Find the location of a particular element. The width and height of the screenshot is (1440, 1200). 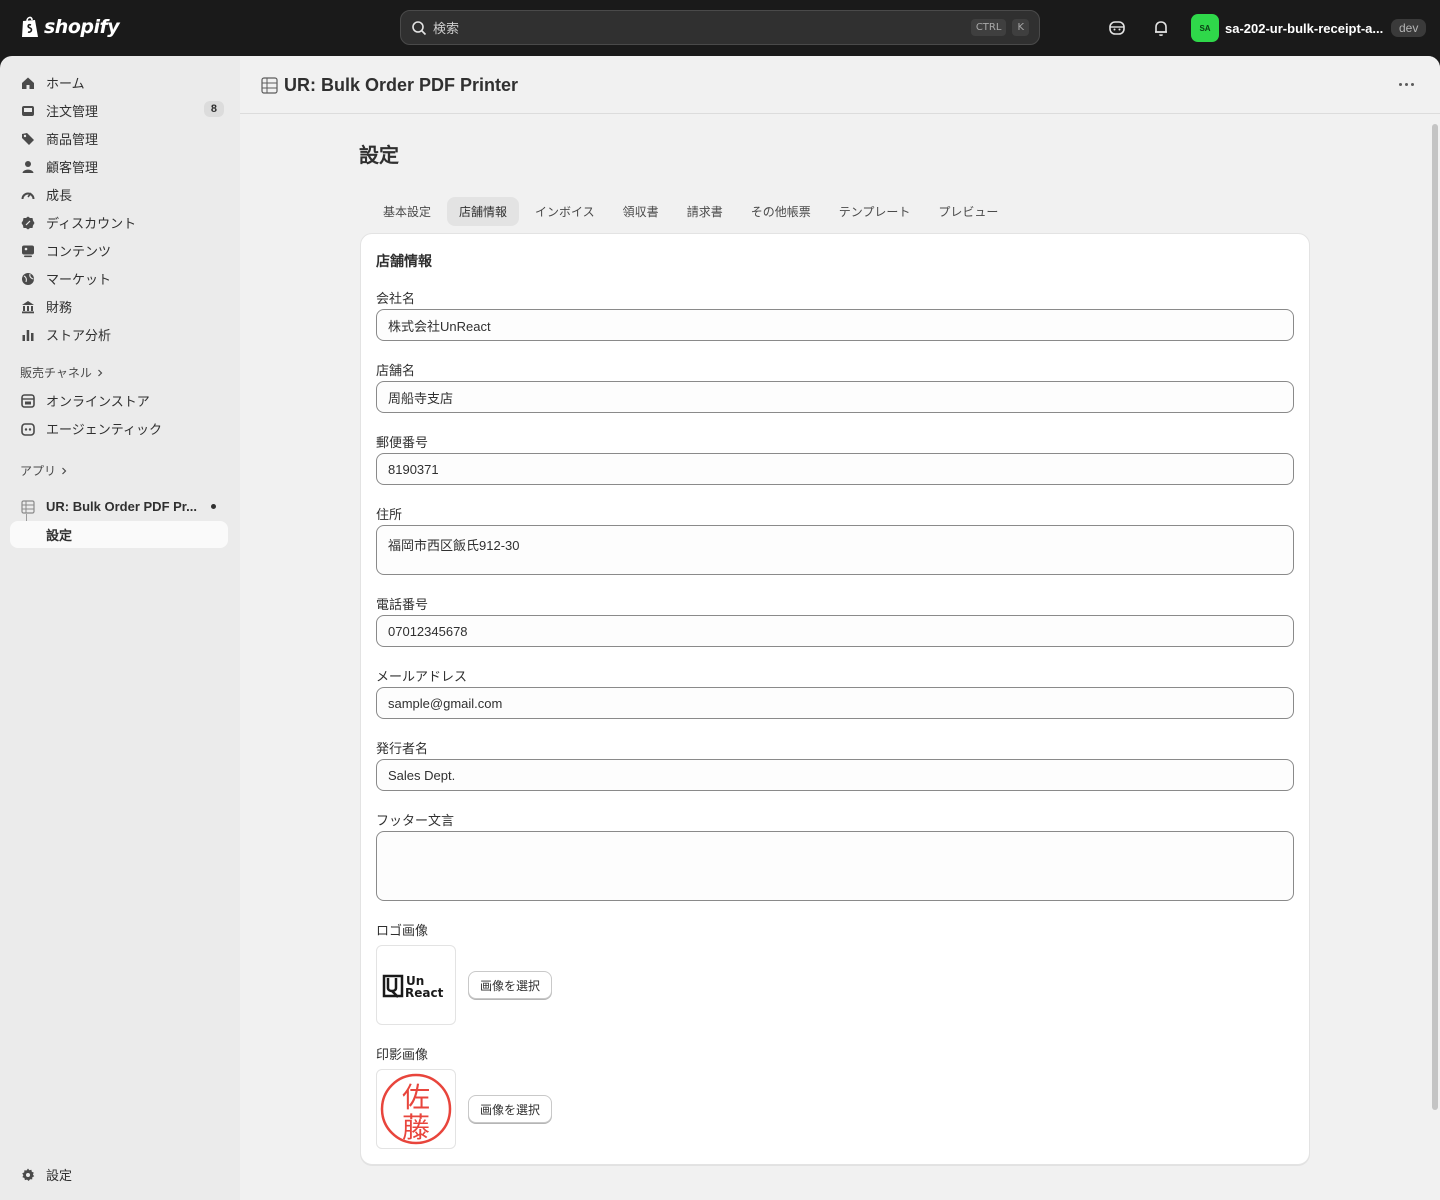

sidebar-item-products: 商品管理 is located at coordinates (119, 138).